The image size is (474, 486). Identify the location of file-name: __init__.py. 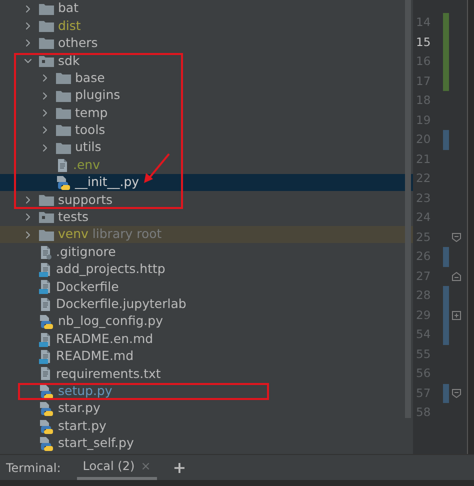
(107, 182).